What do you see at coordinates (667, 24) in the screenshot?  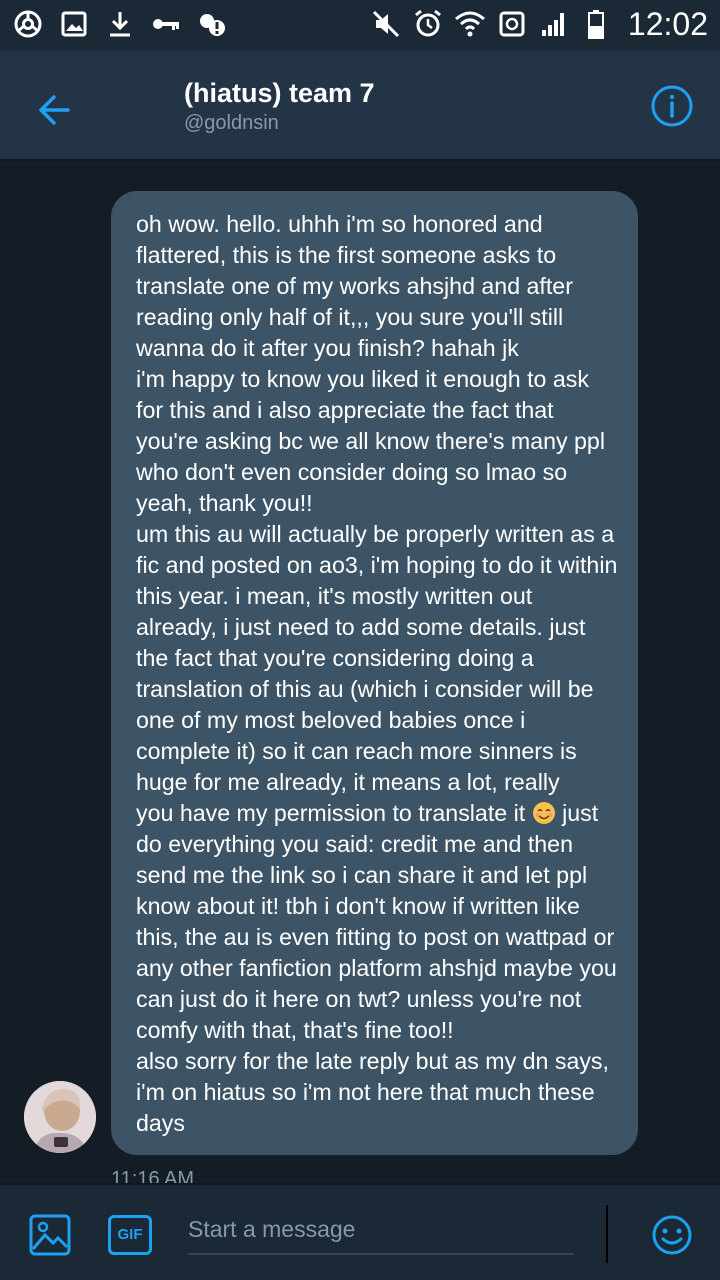 I see `status-time: 12:02` at bounding box center [667, 24].